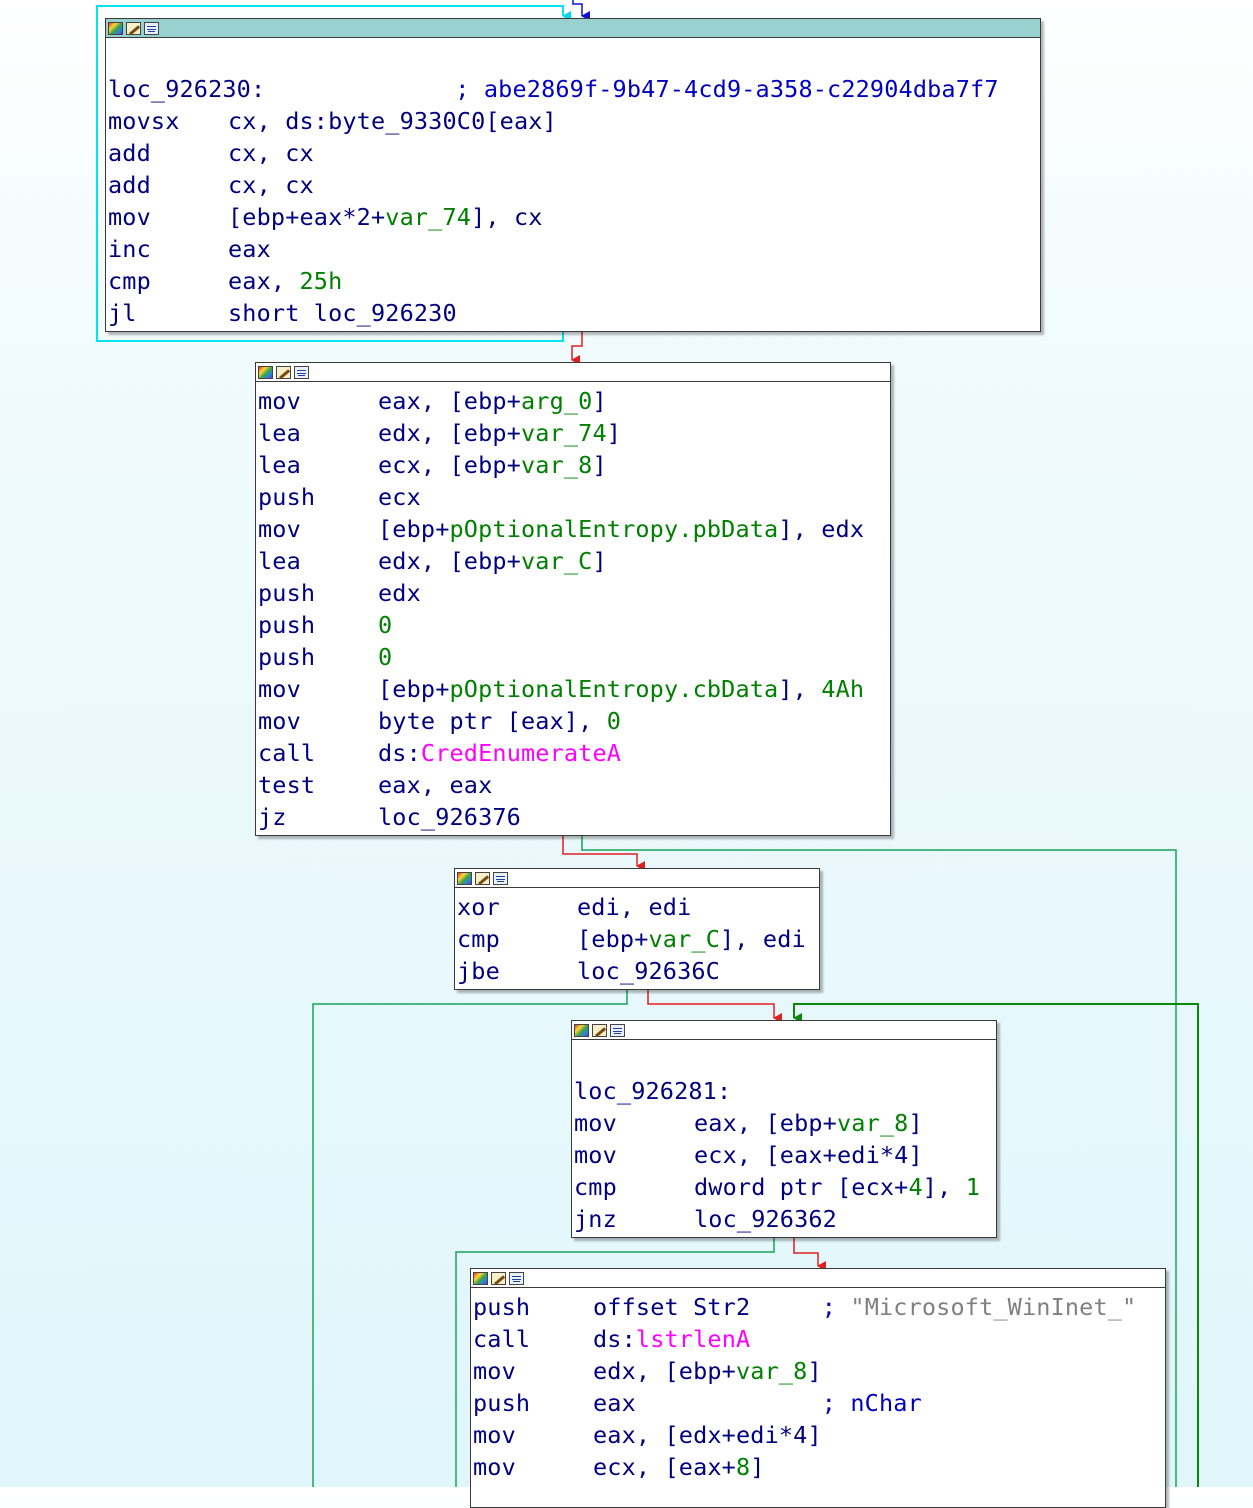 The image size is (1253, 1508). What do you see at coordinates (435, 785) in the screenshot?
I see `operand: eax, eax` at bounding box center [435, 785].